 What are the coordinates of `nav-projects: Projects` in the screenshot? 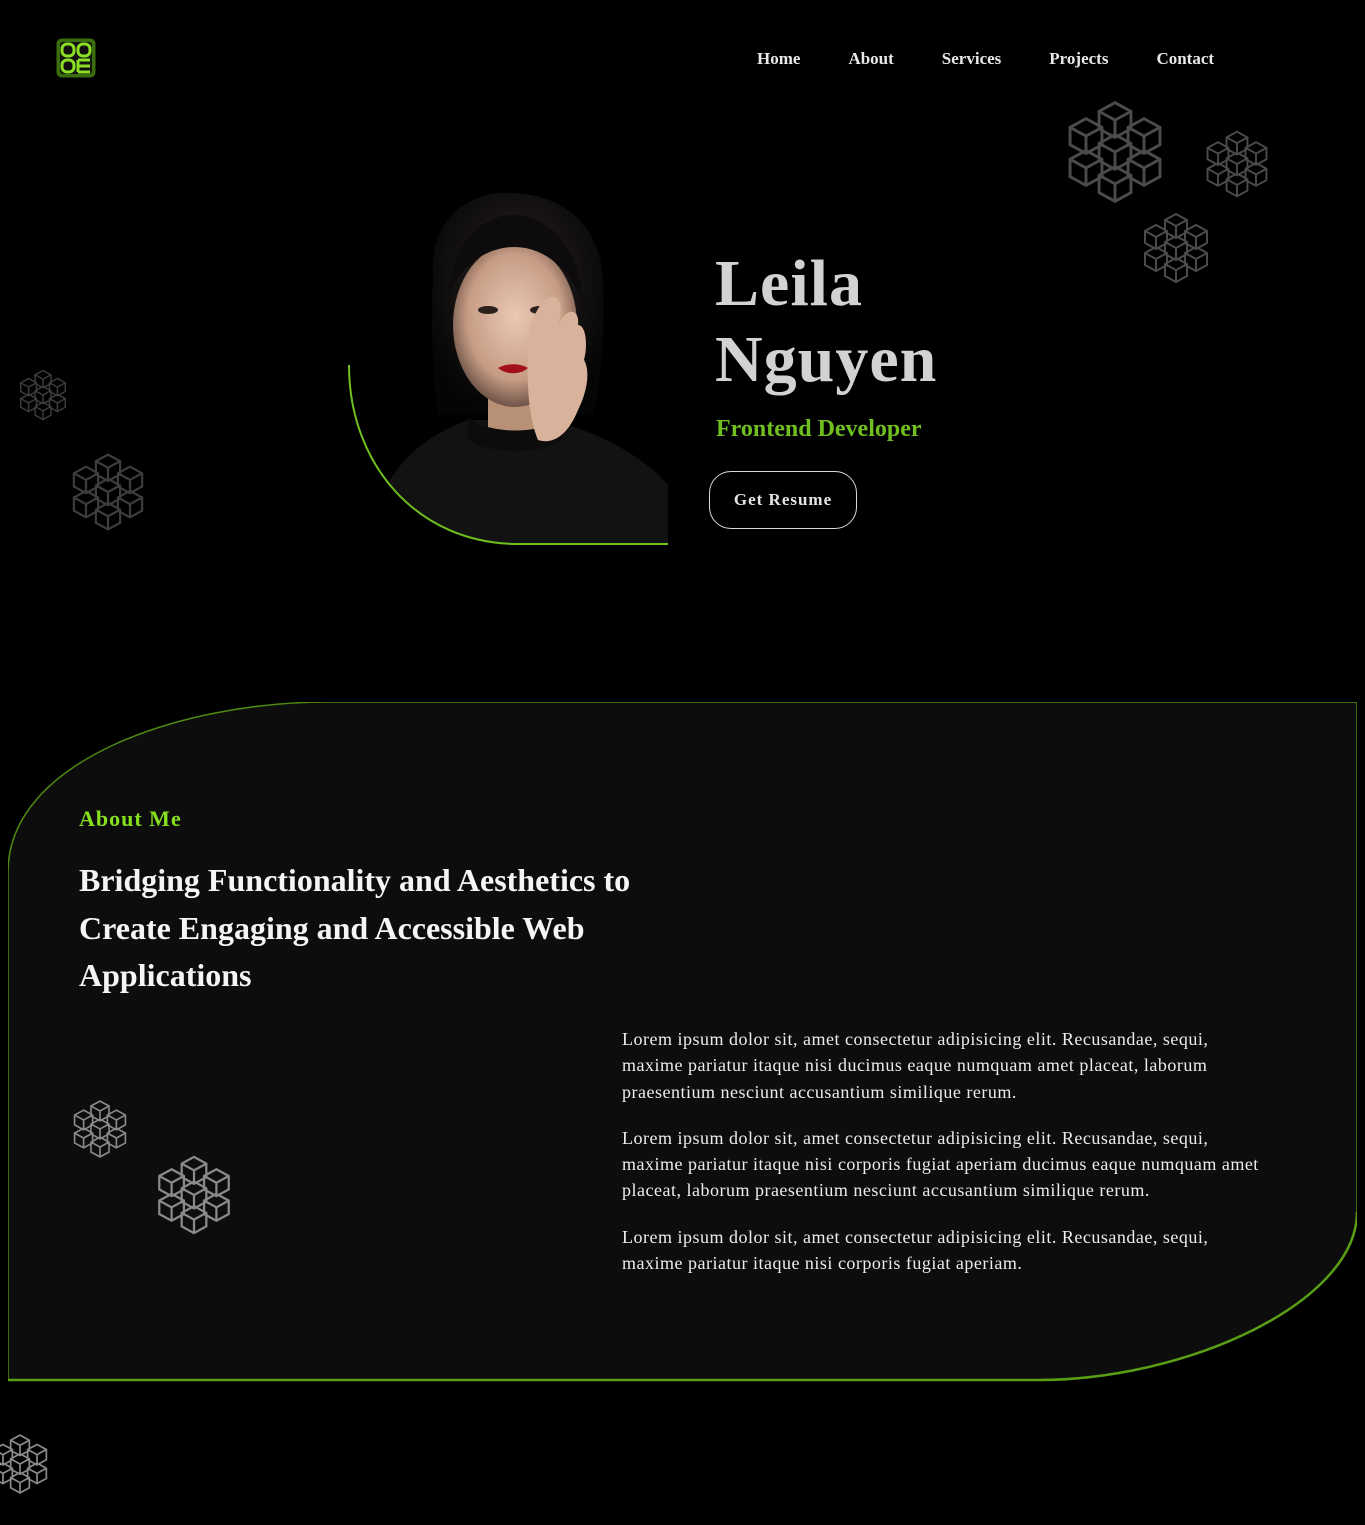 It's located at (1078, 59).